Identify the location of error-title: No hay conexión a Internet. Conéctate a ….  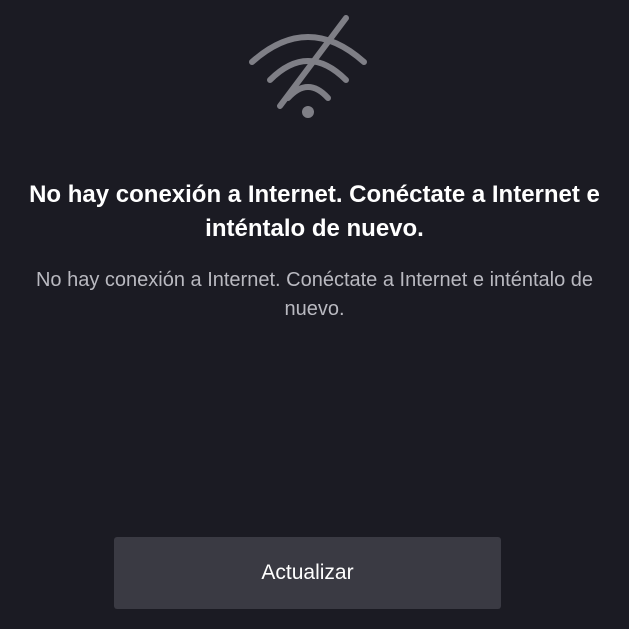
(314, 211).